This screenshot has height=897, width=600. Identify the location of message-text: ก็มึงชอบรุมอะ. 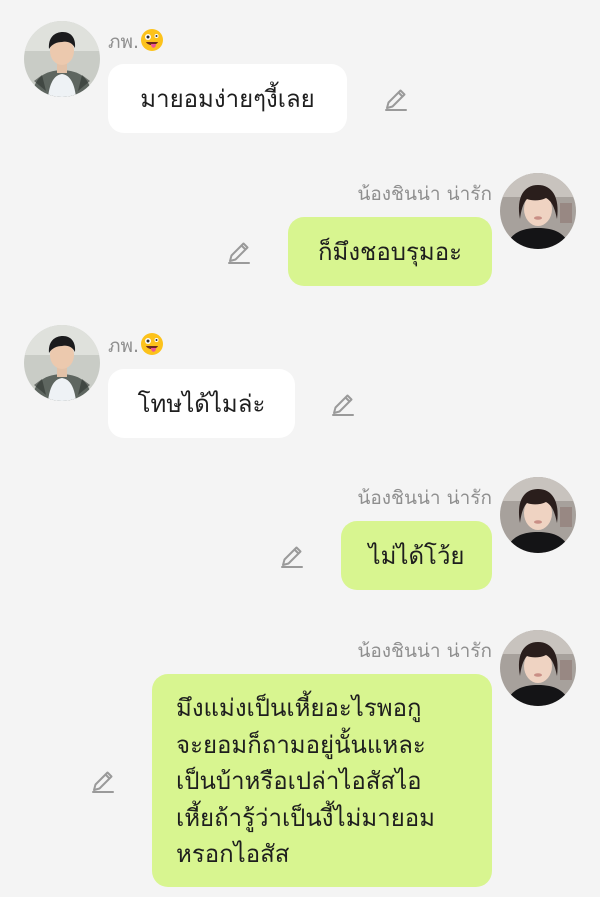
(390, 252).